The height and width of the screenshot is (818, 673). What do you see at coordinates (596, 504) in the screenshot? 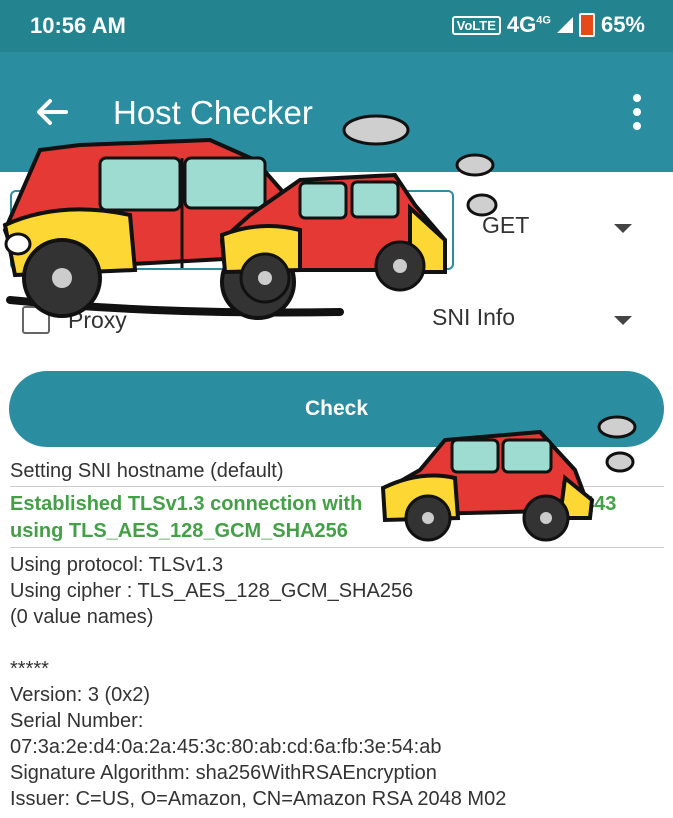
I see `log-success-port: :443` at bounding box center [596, 504].